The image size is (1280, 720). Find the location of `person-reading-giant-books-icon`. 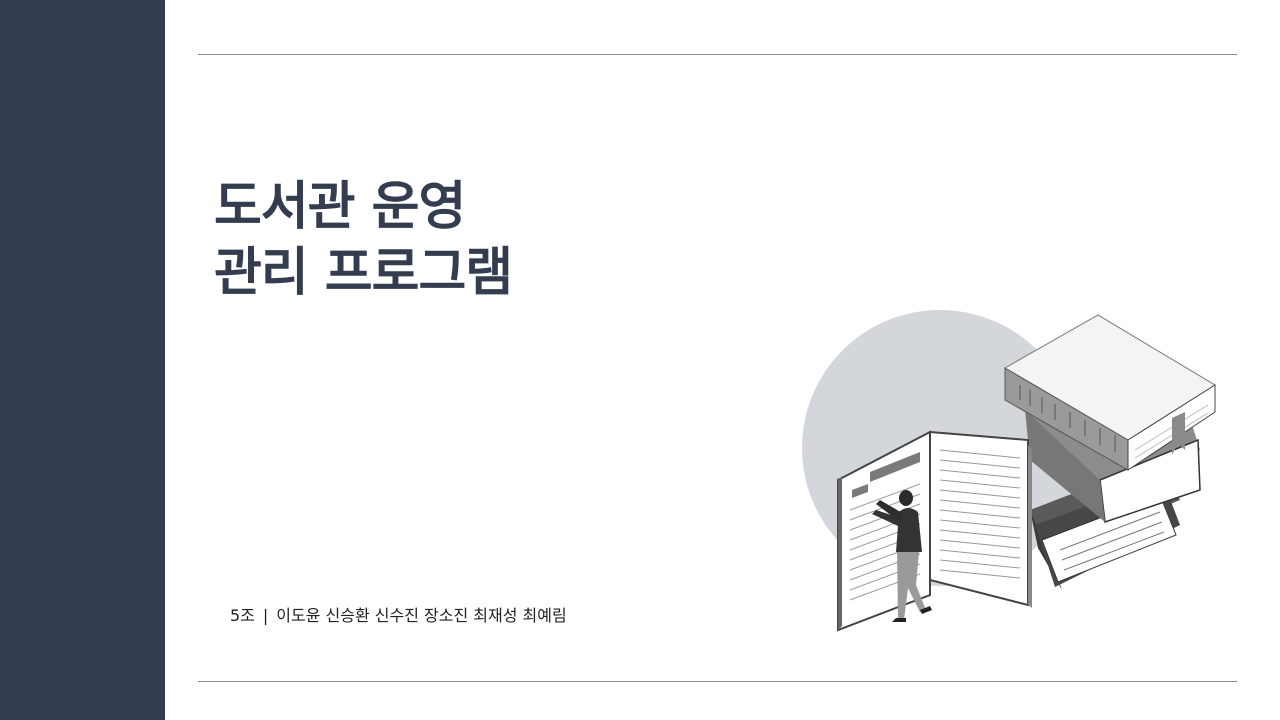

person-reading-giant-books-icon is located at coordinates (1009, 471).